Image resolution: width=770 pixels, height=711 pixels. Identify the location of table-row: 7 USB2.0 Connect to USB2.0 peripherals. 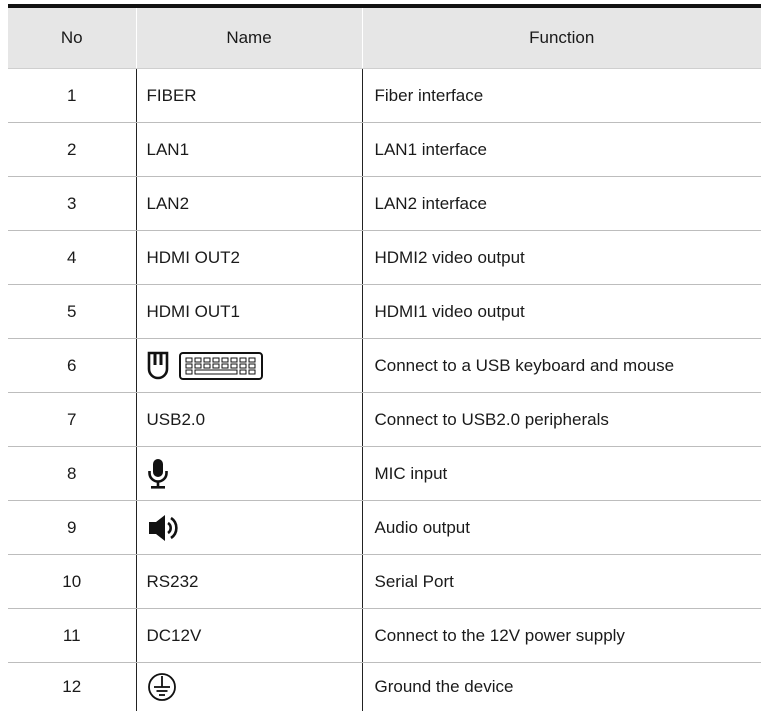
(384, 419).